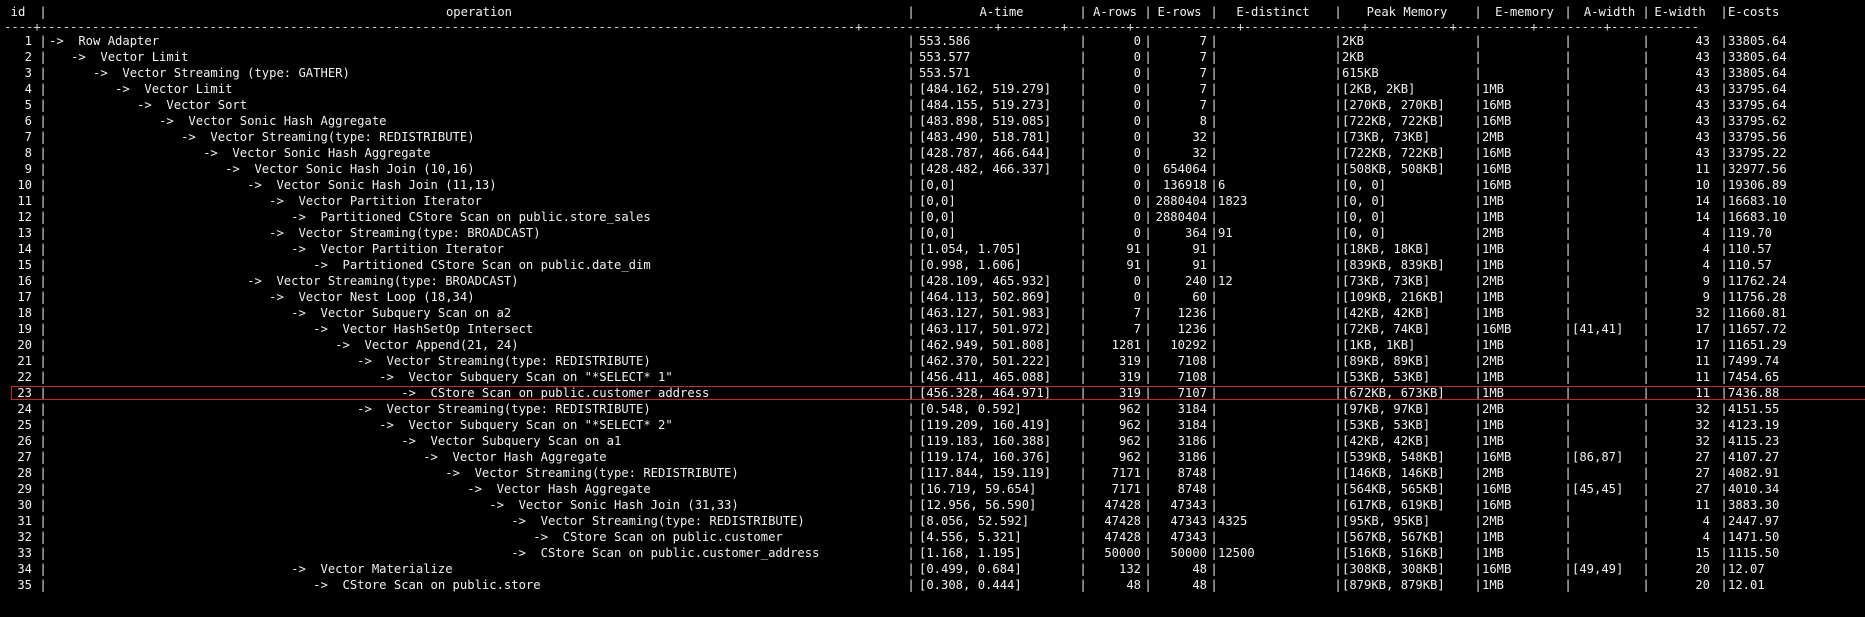 The height and width of the screenshot is (617, 1865). I want to click on row-e-width: 20, so click(1702, 585).